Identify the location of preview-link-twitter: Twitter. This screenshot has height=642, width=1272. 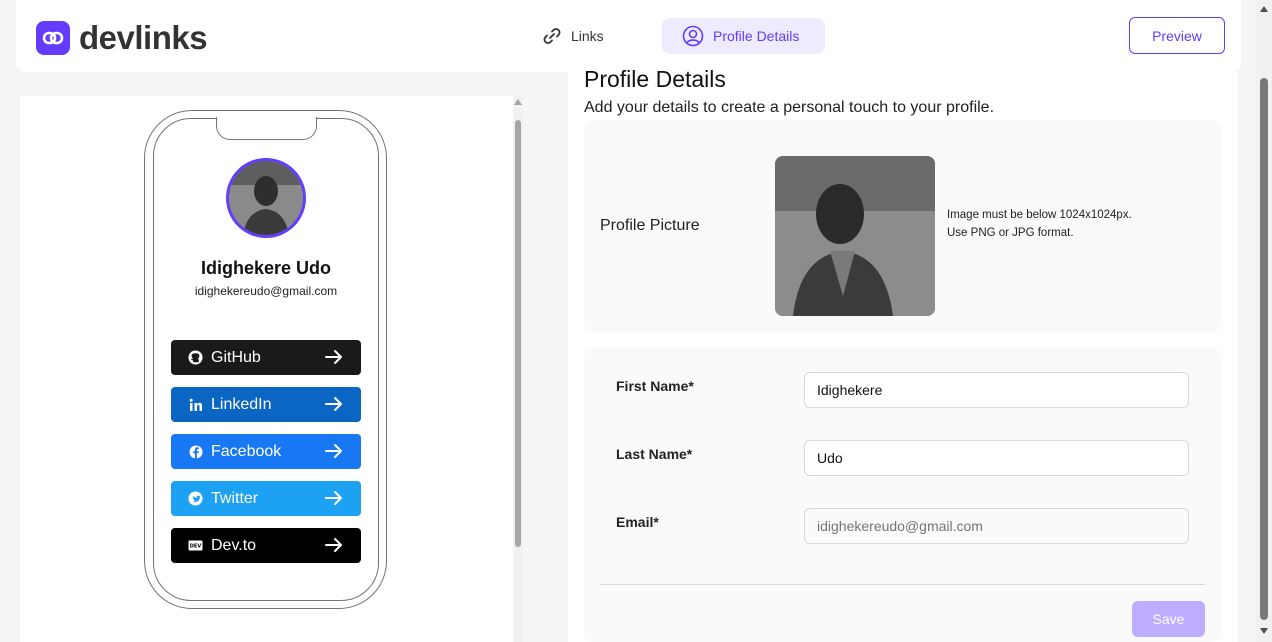
(266, 498).